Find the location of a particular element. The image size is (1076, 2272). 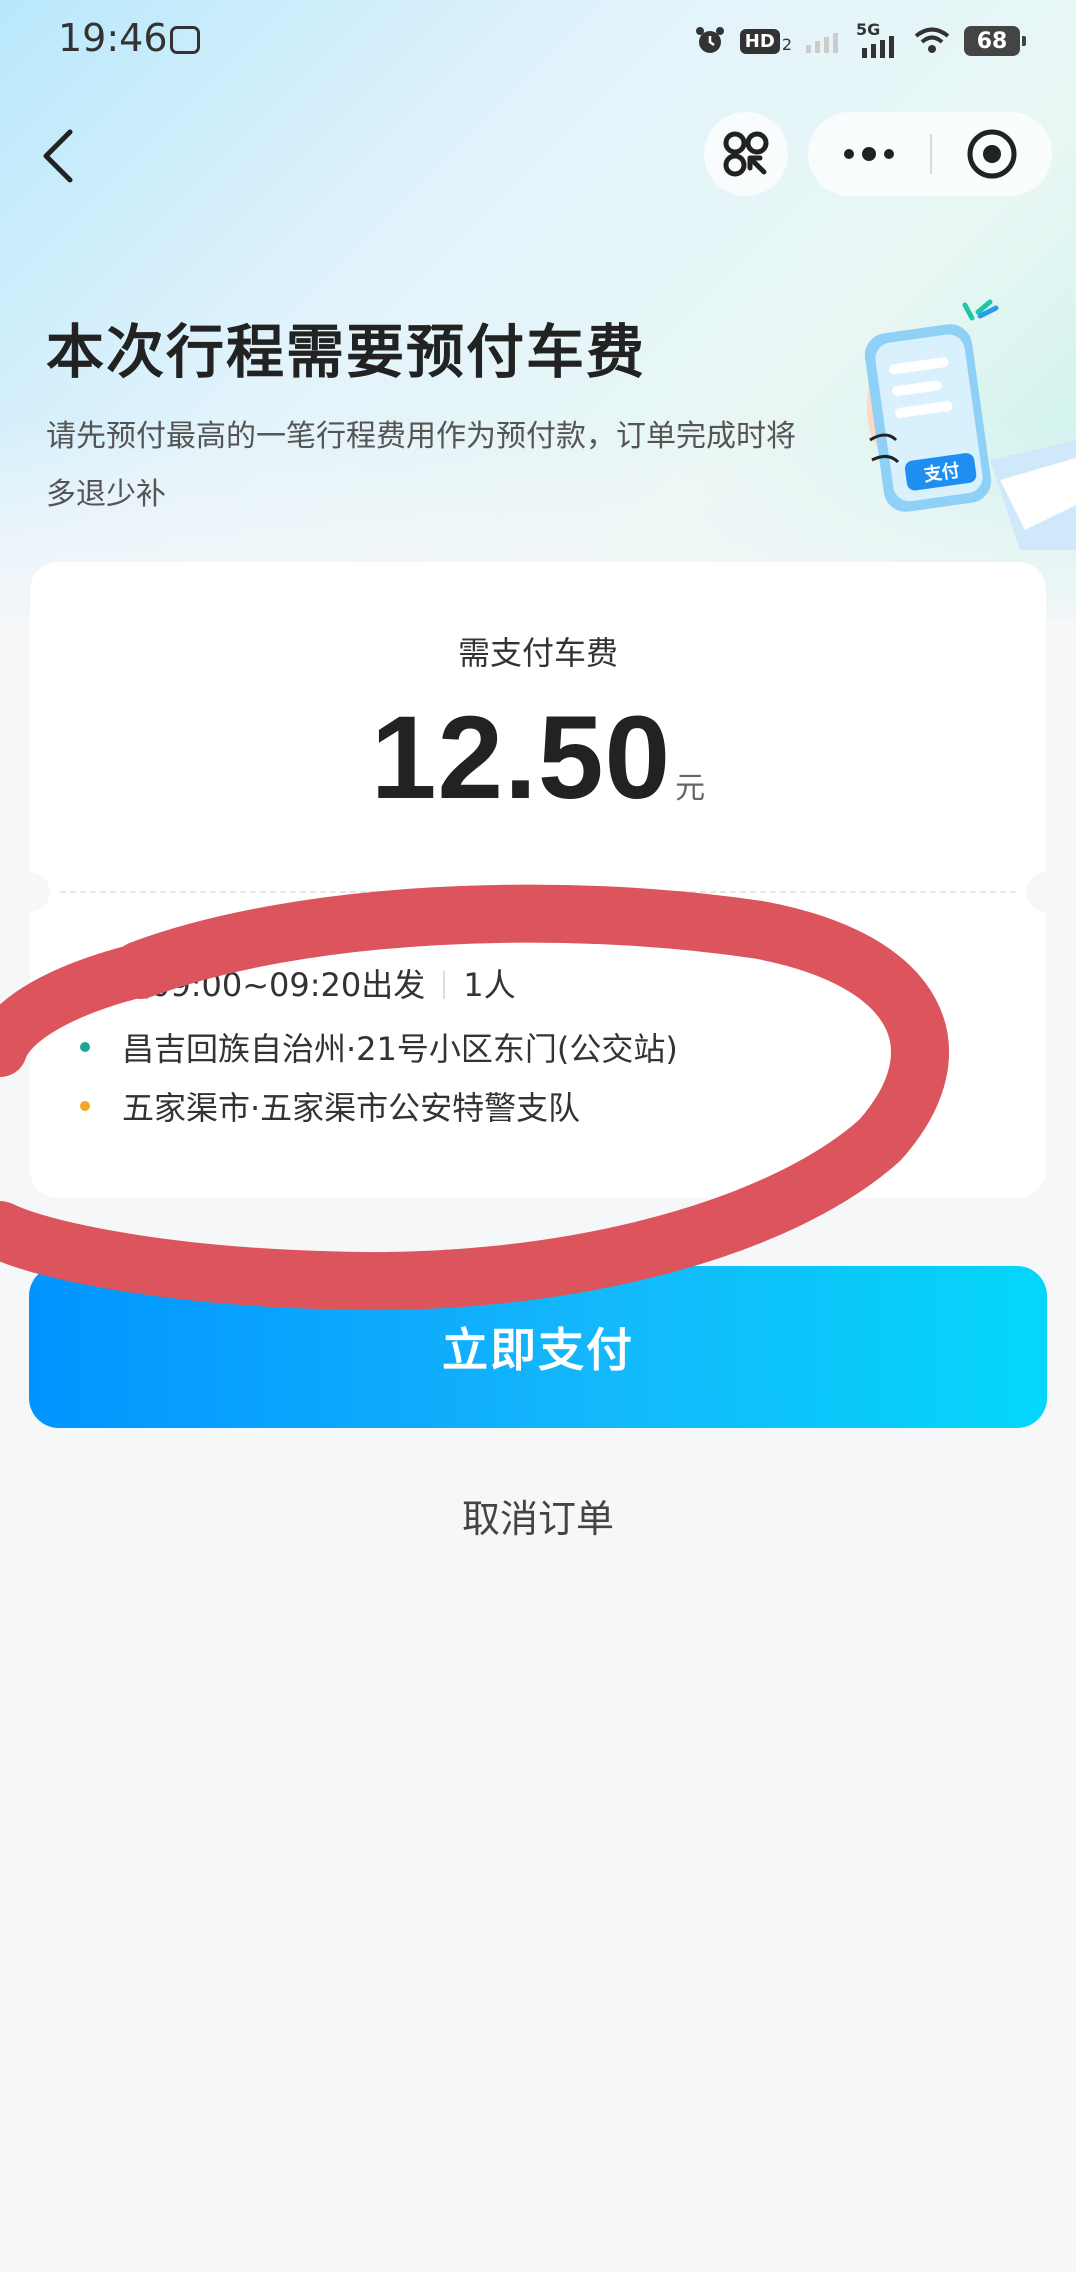

status-bar: 19:46 HD 2 5G 68 is located at coordinates (538, 40).